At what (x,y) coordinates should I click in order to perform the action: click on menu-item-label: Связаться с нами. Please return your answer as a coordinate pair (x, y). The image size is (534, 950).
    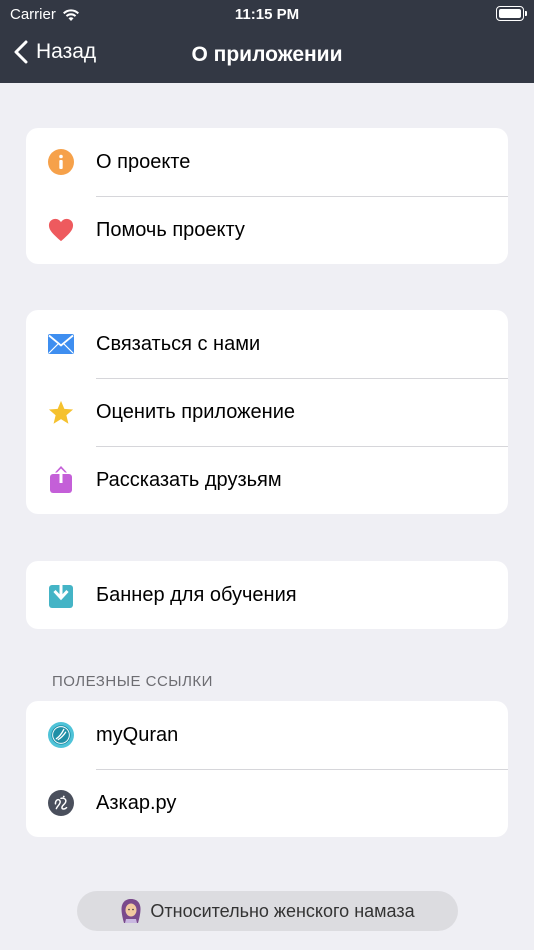
    Looking at the image, I should click on (178, 343).